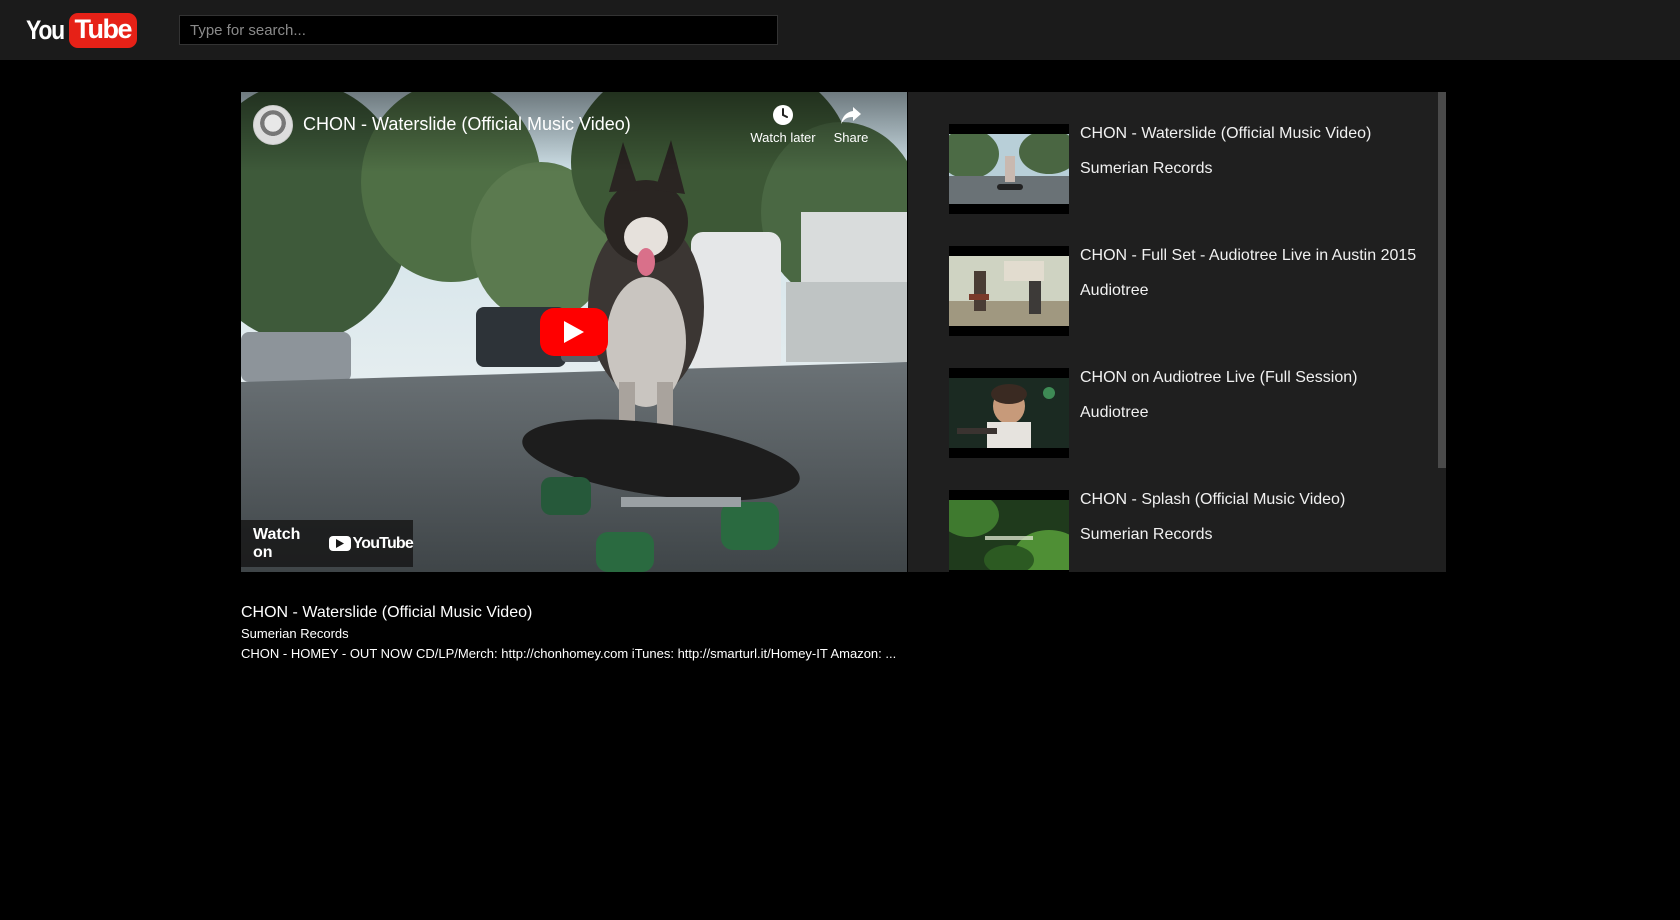 The image size is (1680, 920). What do you see at coordinates (102, 30) in the screenshot?
I see `logo-tube-text: Tube` at bounding box center [102, 30].